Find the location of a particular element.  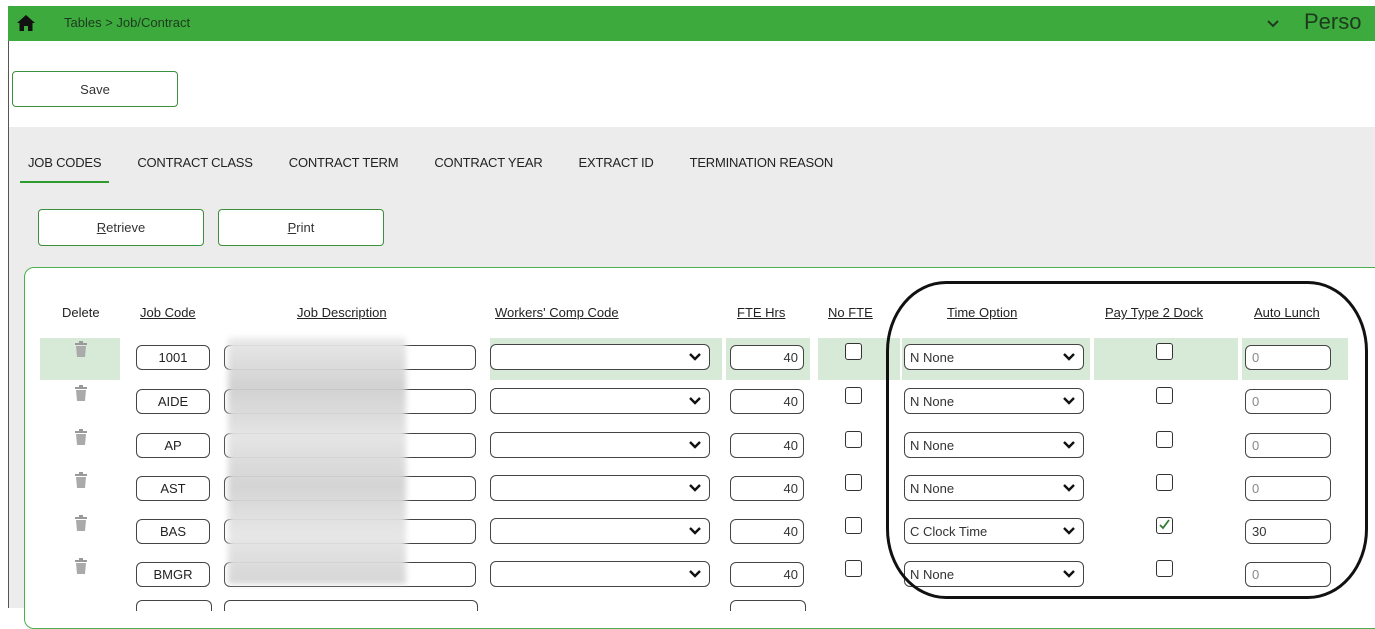

home-icon is located at coordinates (26, 23).